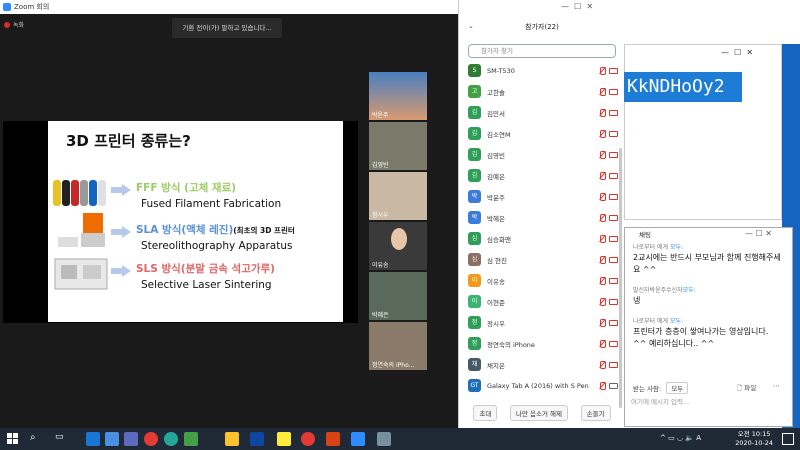 This screenshot has width=800, height=450. Describe the element at coordinates (496, 302) in the screenshot. I see `participant-name: 이현준` at that location.